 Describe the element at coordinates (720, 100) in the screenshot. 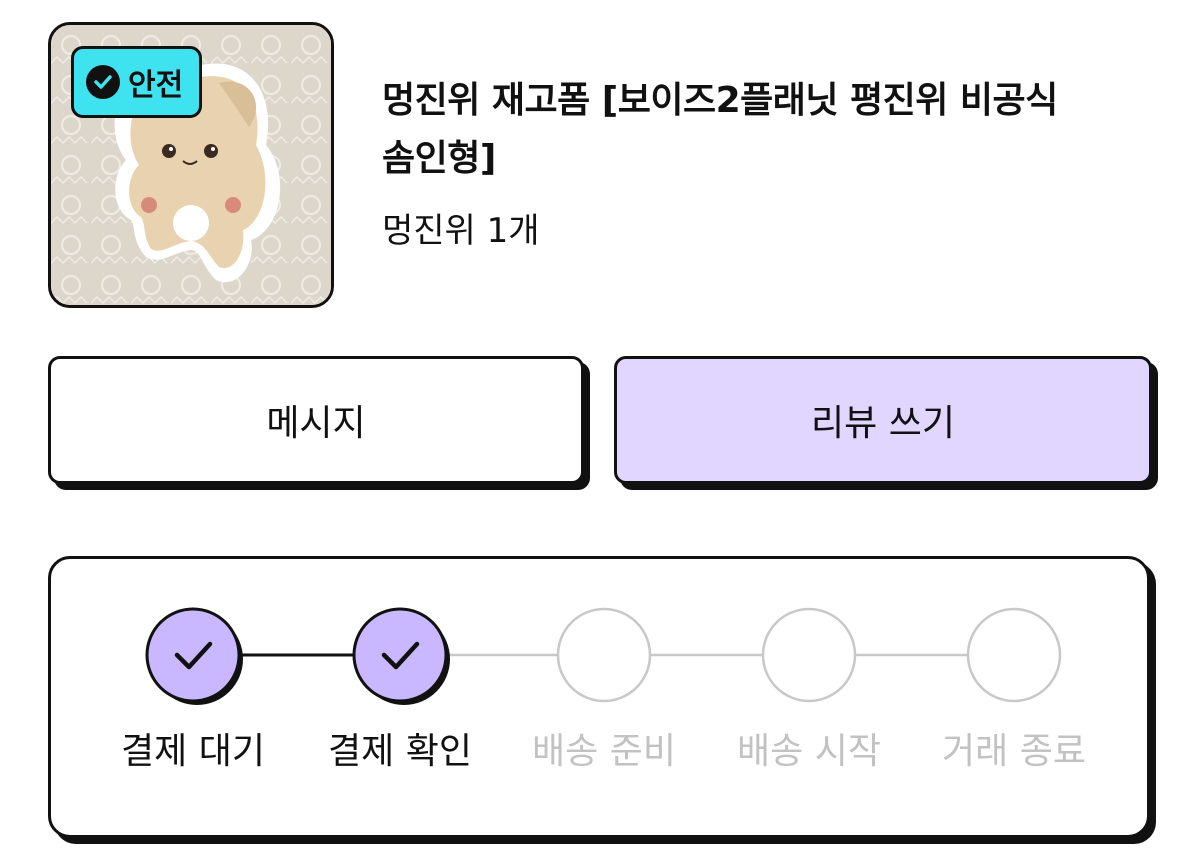

I see `product-title-line-1: 멍진위 재고폼 [보이즈2플래닛 평진위 비공식` at that location.